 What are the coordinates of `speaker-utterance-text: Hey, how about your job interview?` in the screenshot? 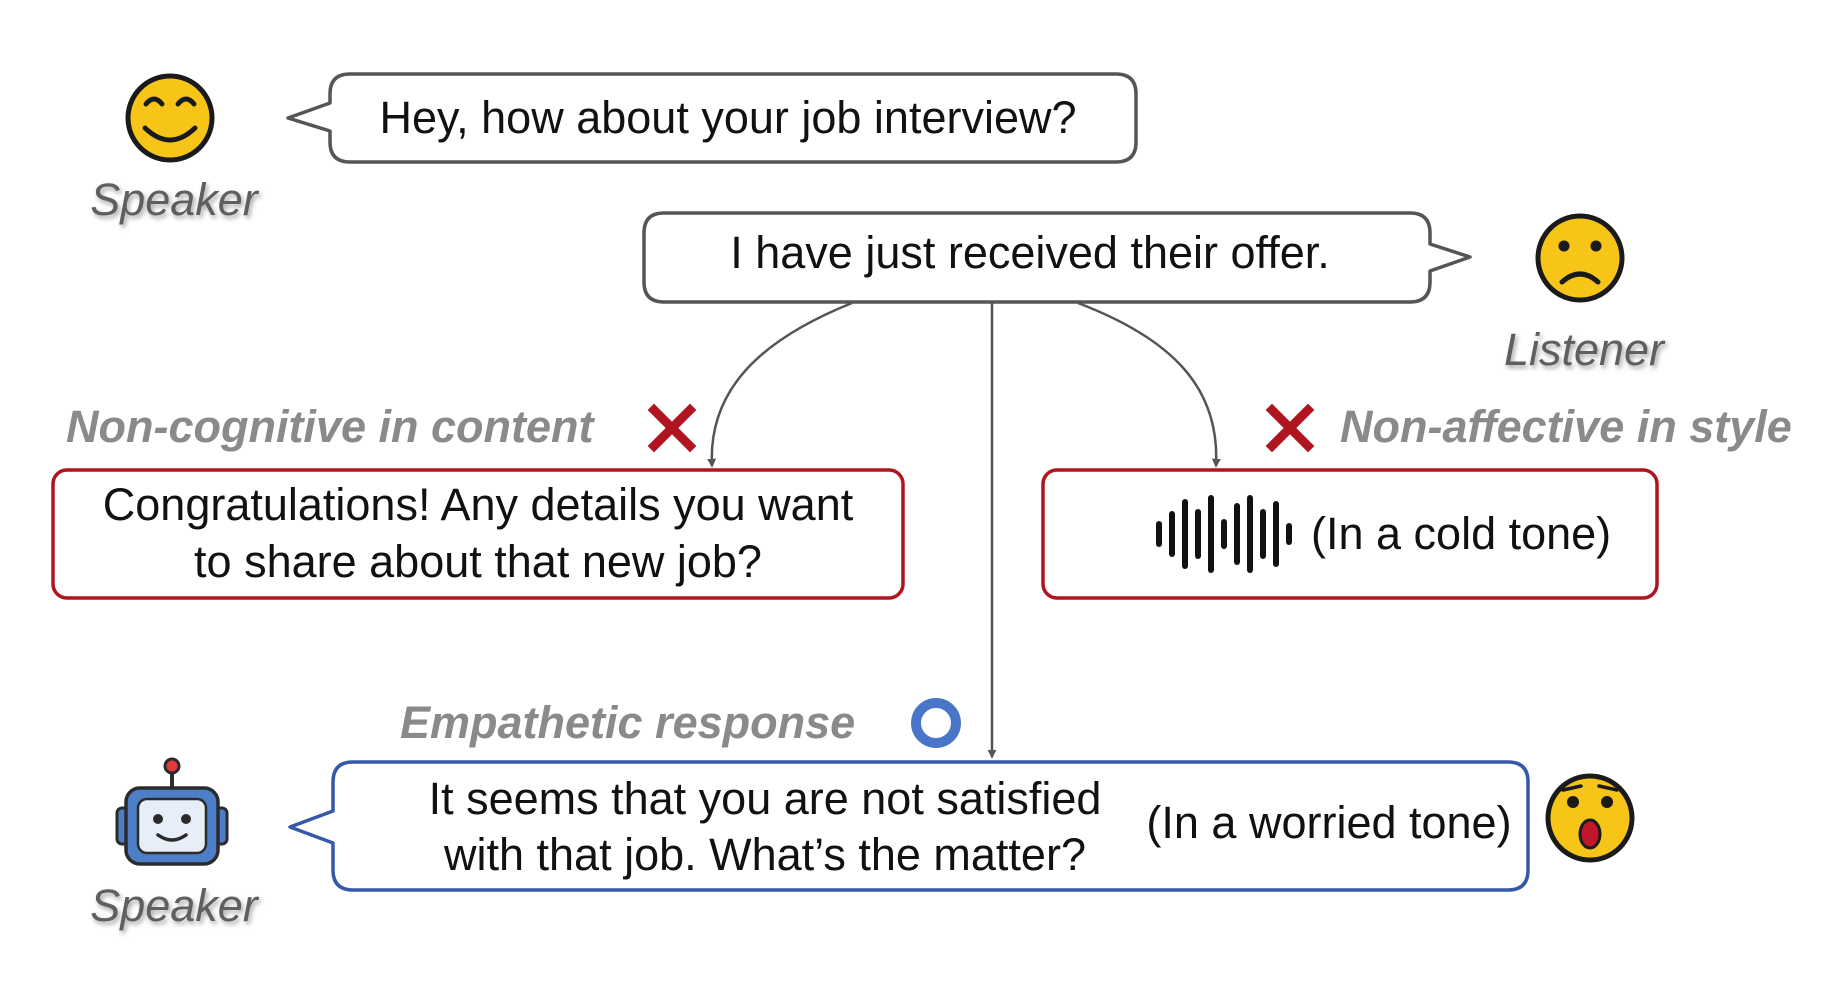 It's located at (727, 117).